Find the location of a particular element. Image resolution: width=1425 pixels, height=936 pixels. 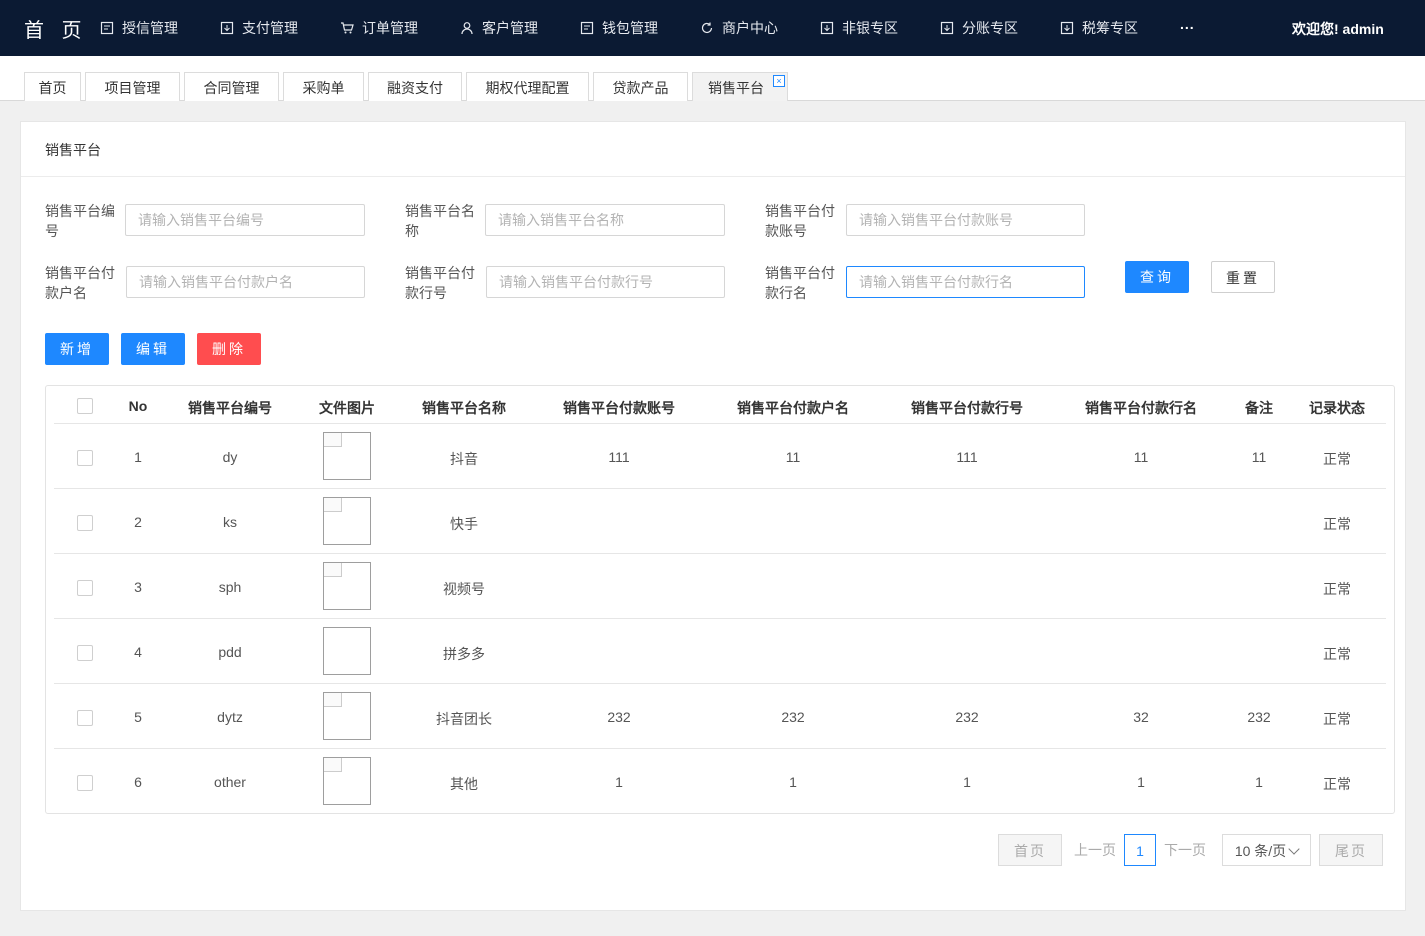

home-brand: 首 页 is located at coordinates (56, 28).